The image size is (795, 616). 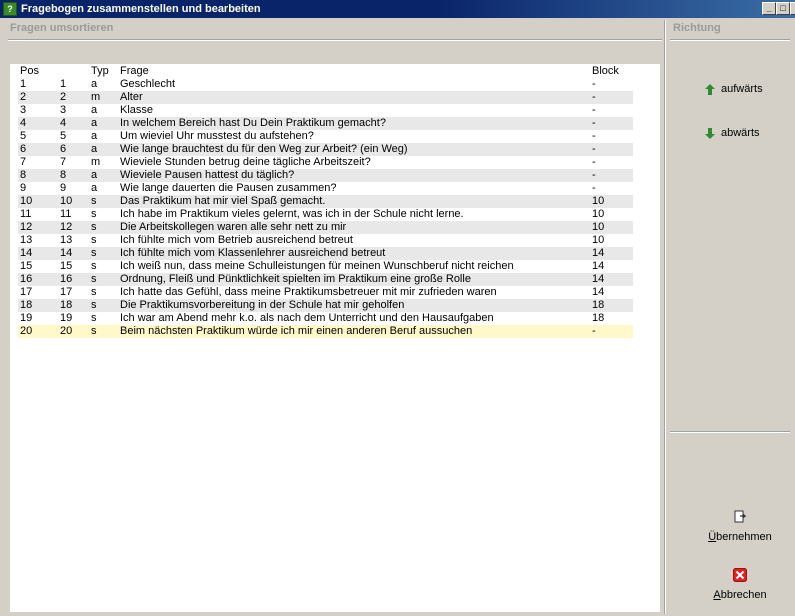 What do you see at coordinates (63, 136) in the screenshot?
I see `cell-nr: 5` at bounding box center [63, 136].